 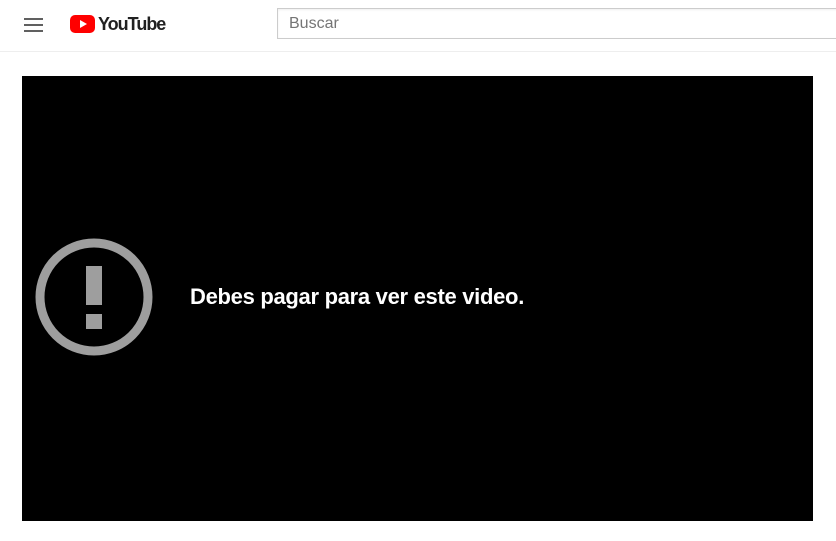 I want to click on logo-text: YouTube, so click(x=132, y=24).